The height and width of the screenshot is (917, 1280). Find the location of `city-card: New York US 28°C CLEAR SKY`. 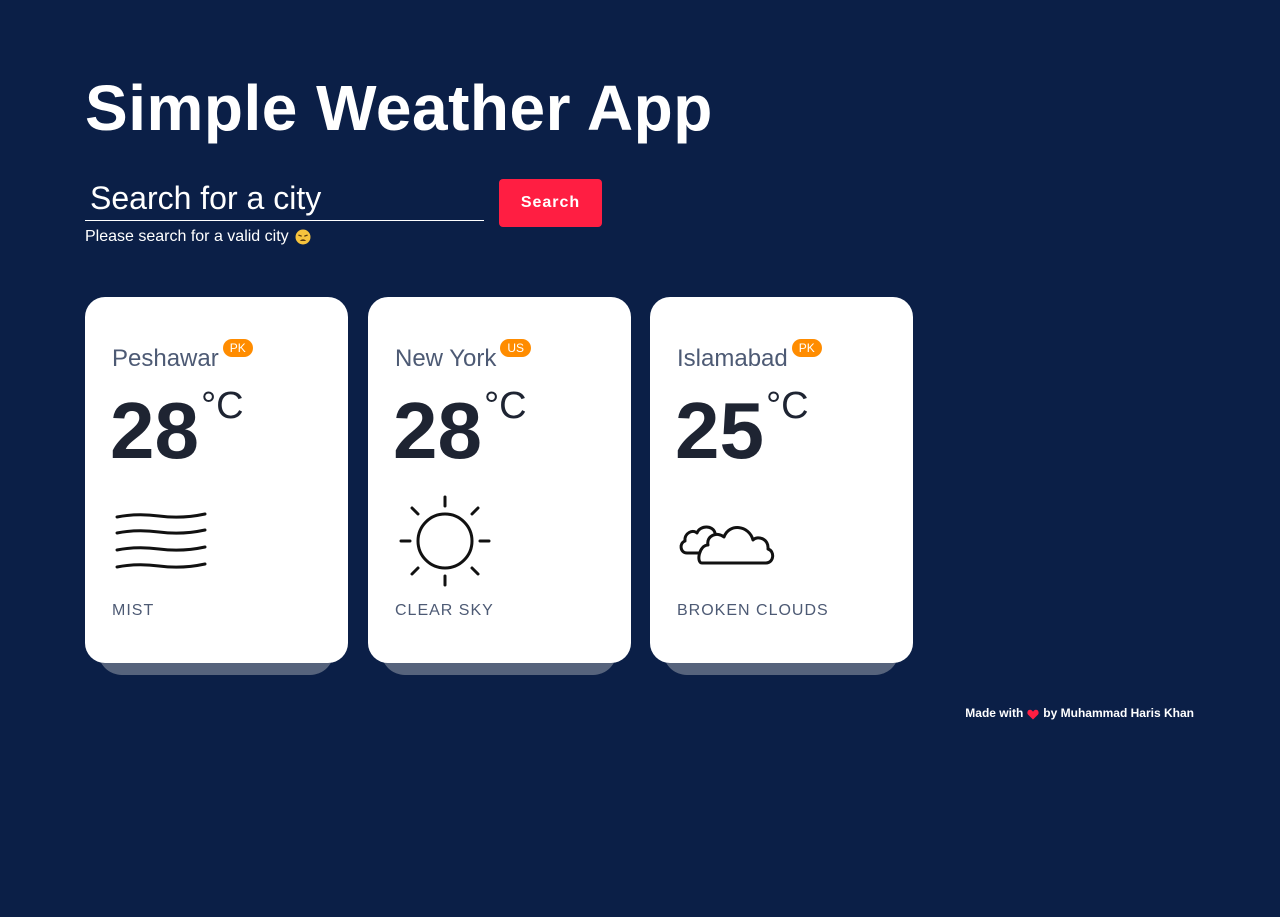

city-card: New York US 28°C CLEAR SKY is located at coordinates (499, 487).